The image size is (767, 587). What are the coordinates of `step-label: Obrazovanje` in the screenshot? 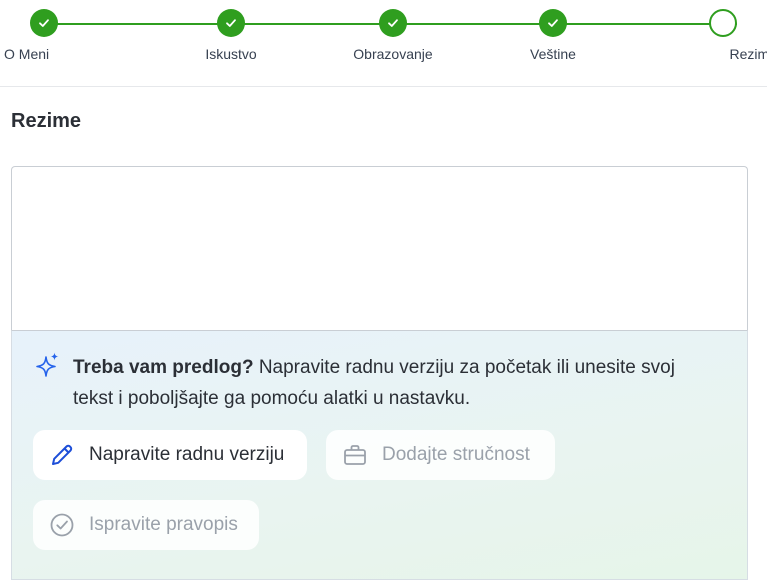 It's located at (393, 54).